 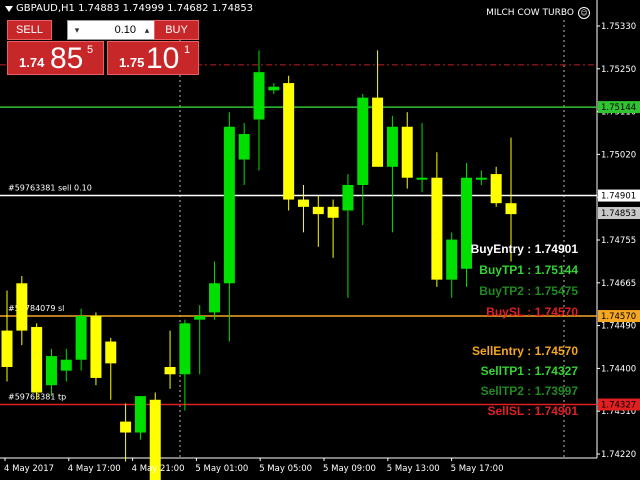 I want to click on time-tick-label-2: 4 May 21:00, so click(x=158, y=469).